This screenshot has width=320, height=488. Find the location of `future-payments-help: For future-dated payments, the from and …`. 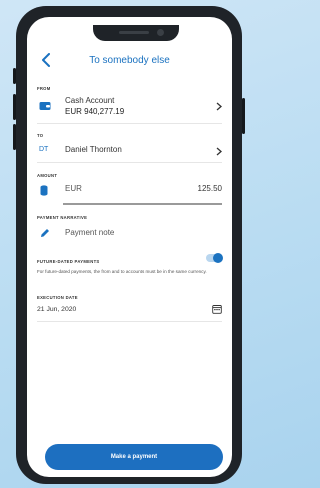

future-payments-help: For future-dated payments, the from and … is located at coordinates (122, 271).